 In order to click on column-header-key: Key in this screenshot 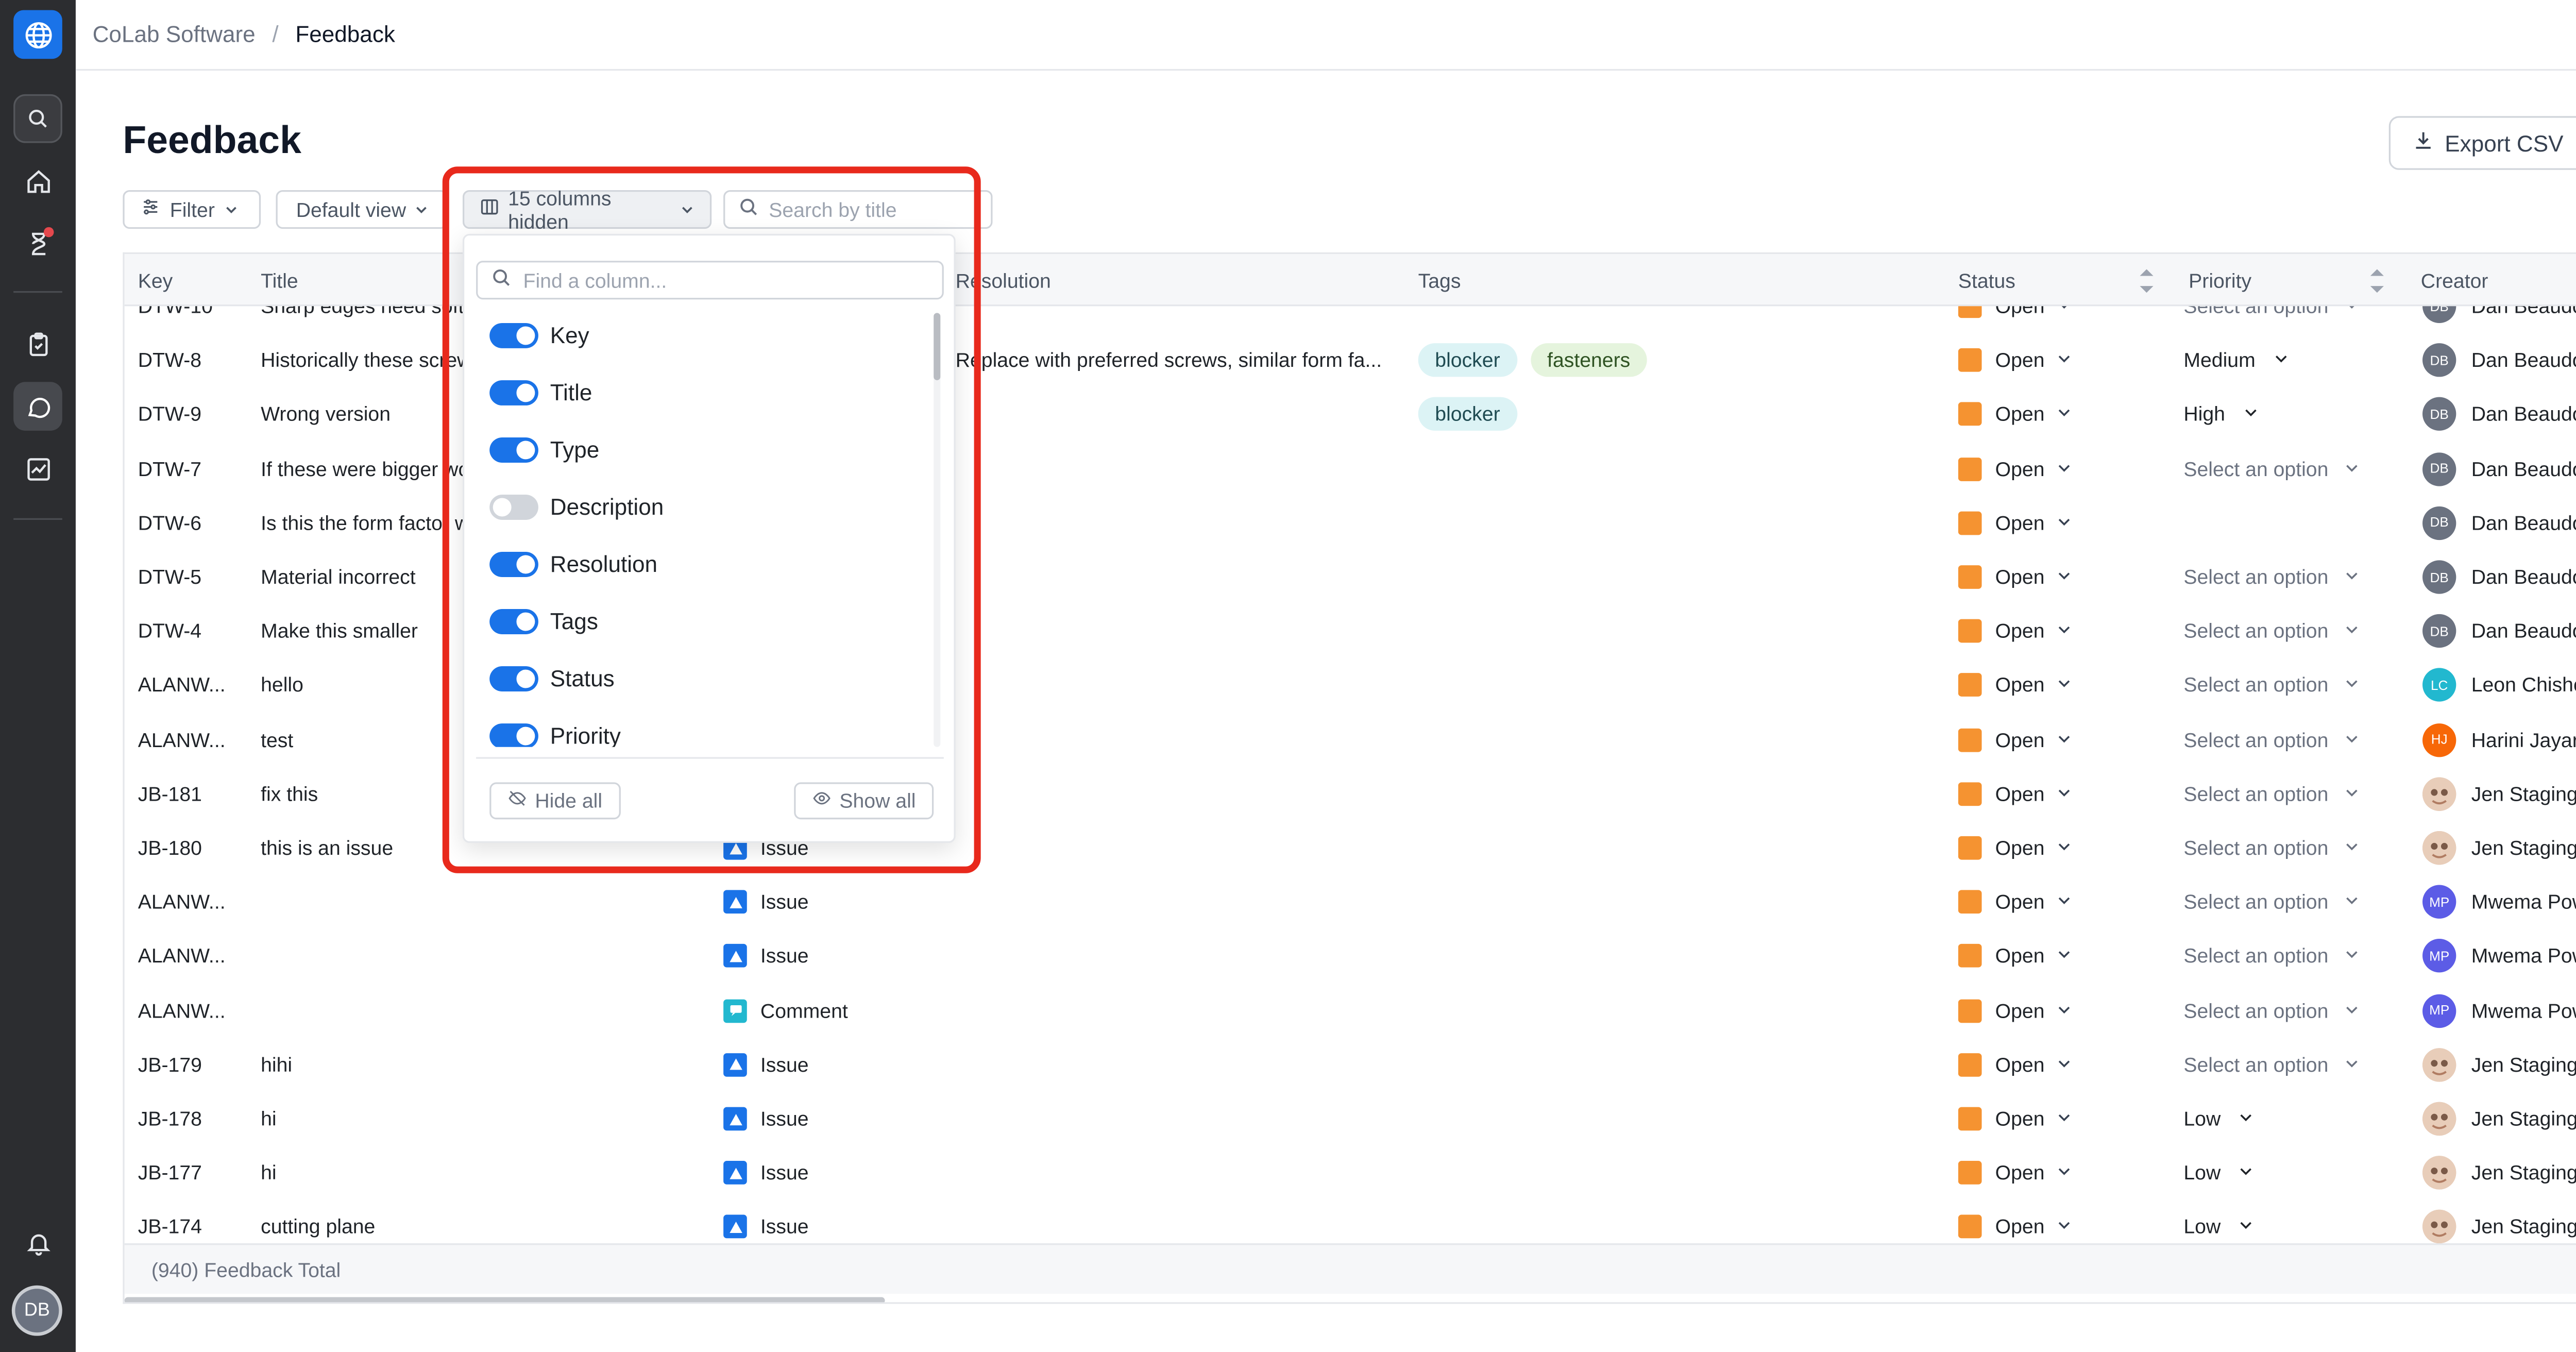, I will do `click(155, 280)`.